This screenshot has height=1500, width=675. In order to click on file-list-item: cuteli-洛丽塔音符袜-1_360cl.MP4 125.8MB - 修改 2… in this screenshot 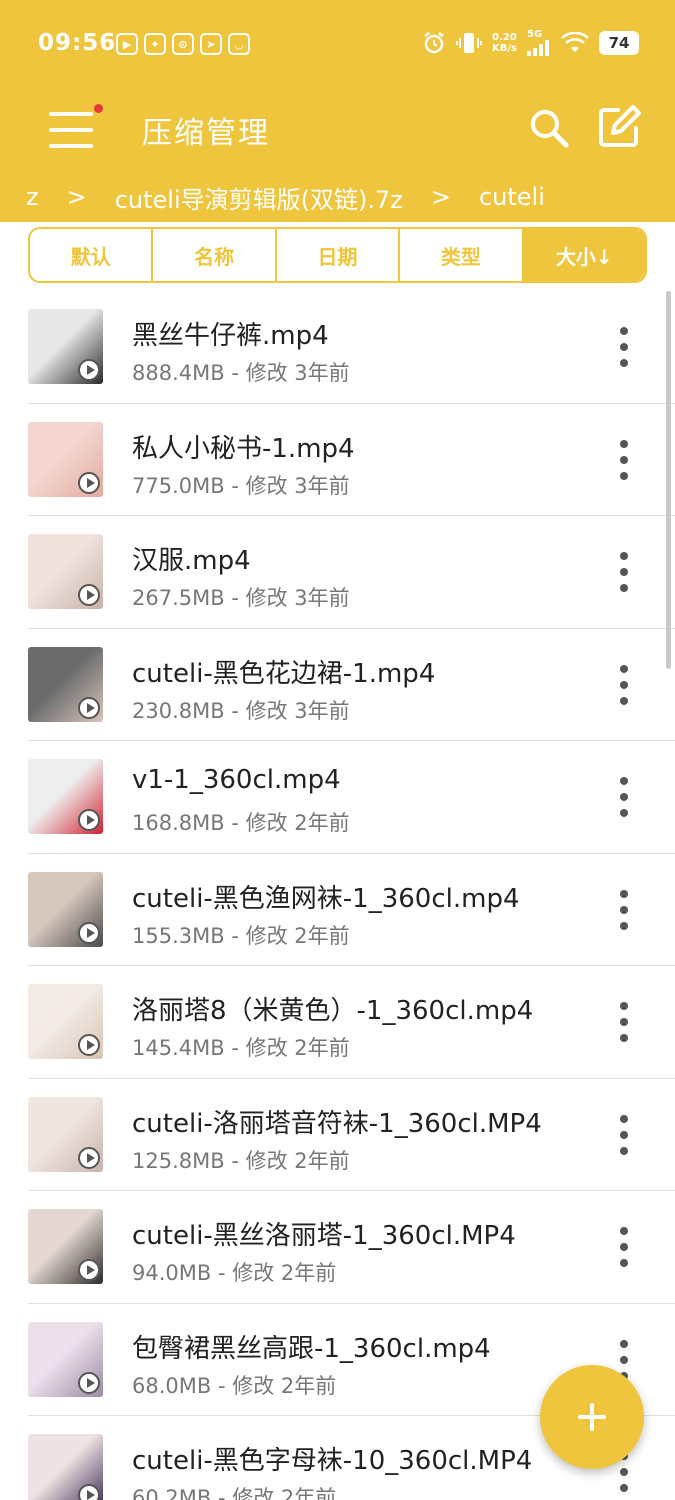, I will do `click(337, 1135)`.